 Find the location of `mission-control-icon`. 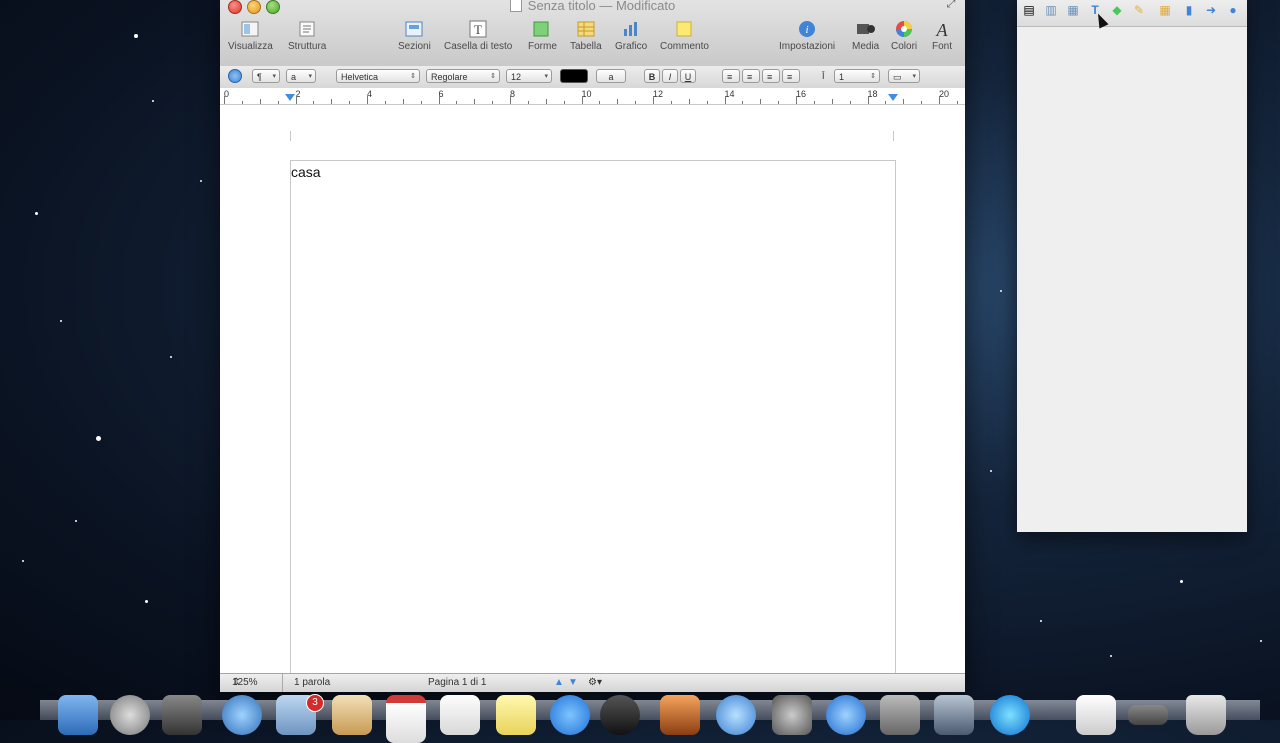

mission-control-icon is located at coordinates (182, 715).